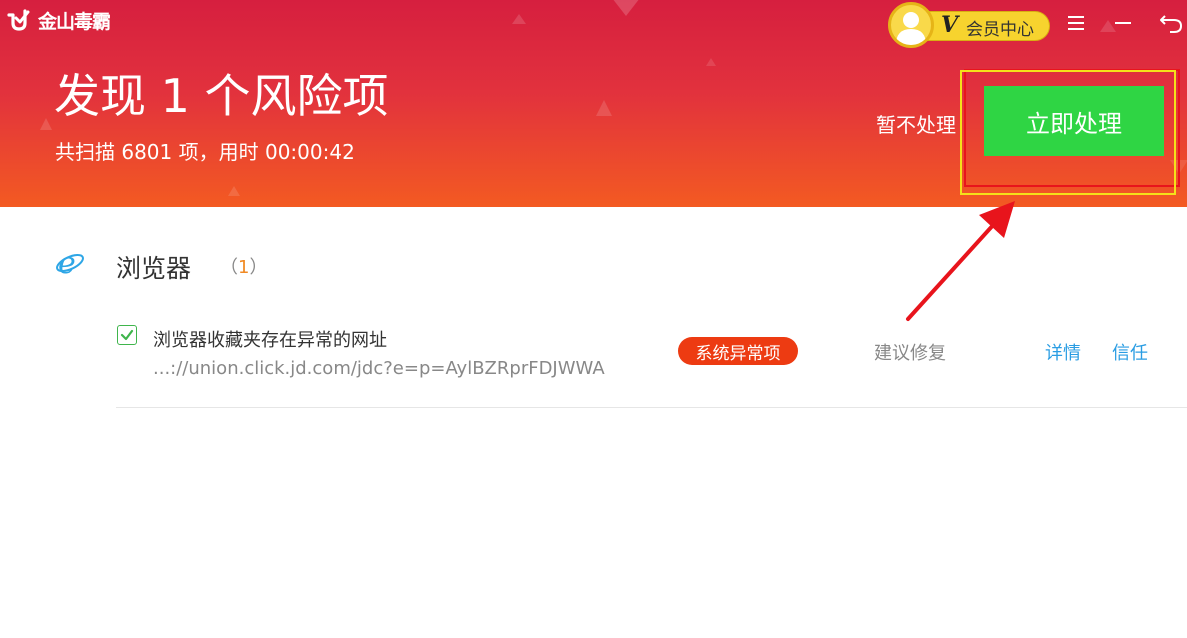 Image resolution: width=1187 pixels, height=638 pixels. Describe the element at coordinates (1063, 352) in the screenshot. I see `detail-link: 详情` at that location.